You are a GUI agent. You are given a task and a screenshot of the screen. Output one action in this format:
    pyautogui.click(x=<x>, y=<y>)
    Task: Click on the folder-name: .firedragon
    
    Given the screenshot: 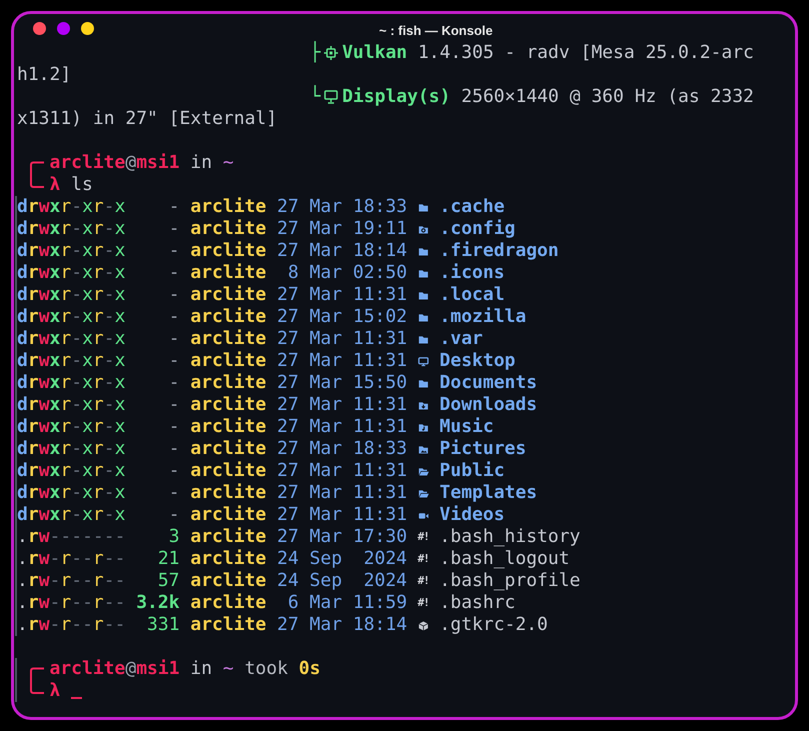 What is the action you would take?
    pyautogui.click(x=499, y=251)
    